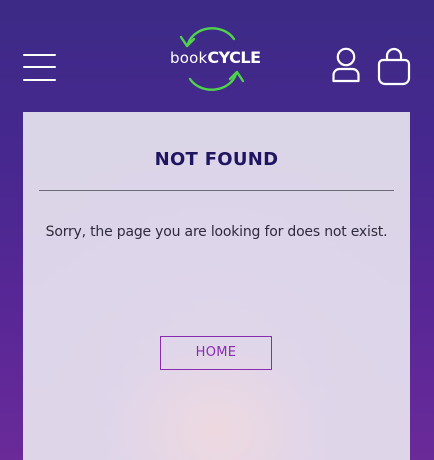 This screenshot has height=460, width=434. I want to click on logo-wordmark: bookCYCLE, so click(215, 58).